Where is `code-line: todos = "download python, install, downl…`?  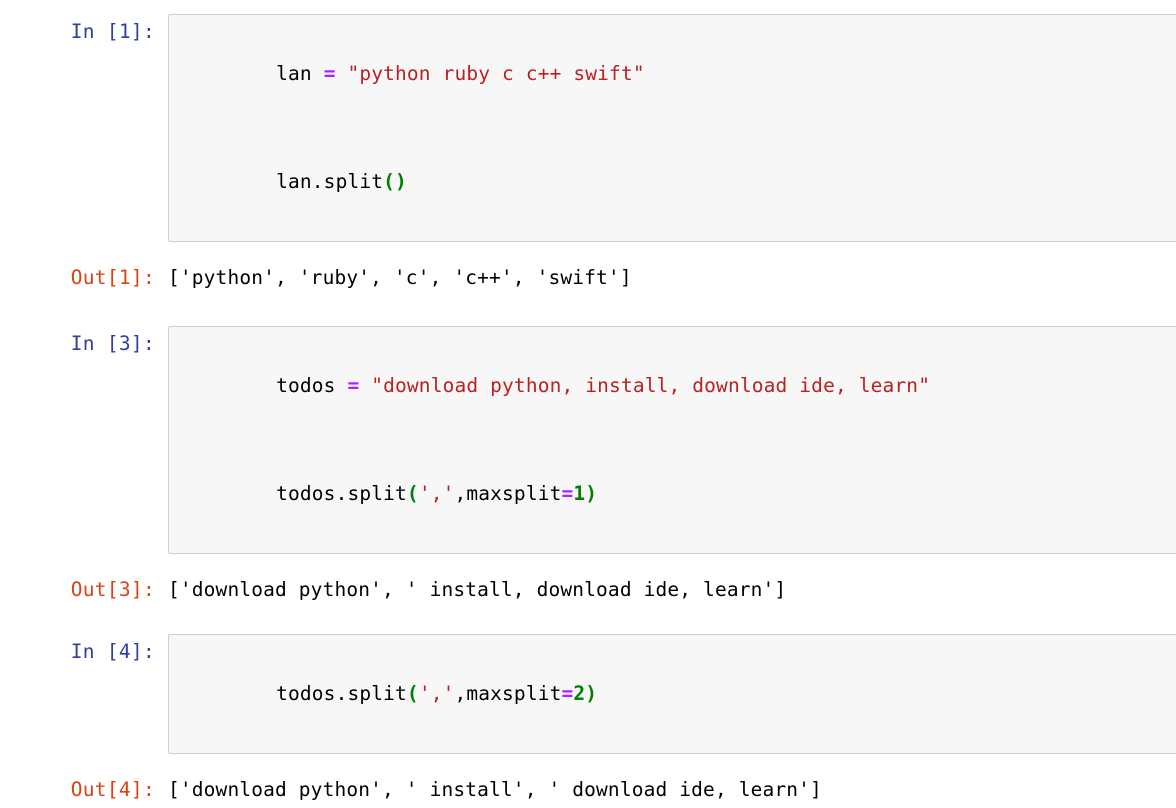 code-line: todos = "download python, install, downl… is located at coordinates (678, 386).